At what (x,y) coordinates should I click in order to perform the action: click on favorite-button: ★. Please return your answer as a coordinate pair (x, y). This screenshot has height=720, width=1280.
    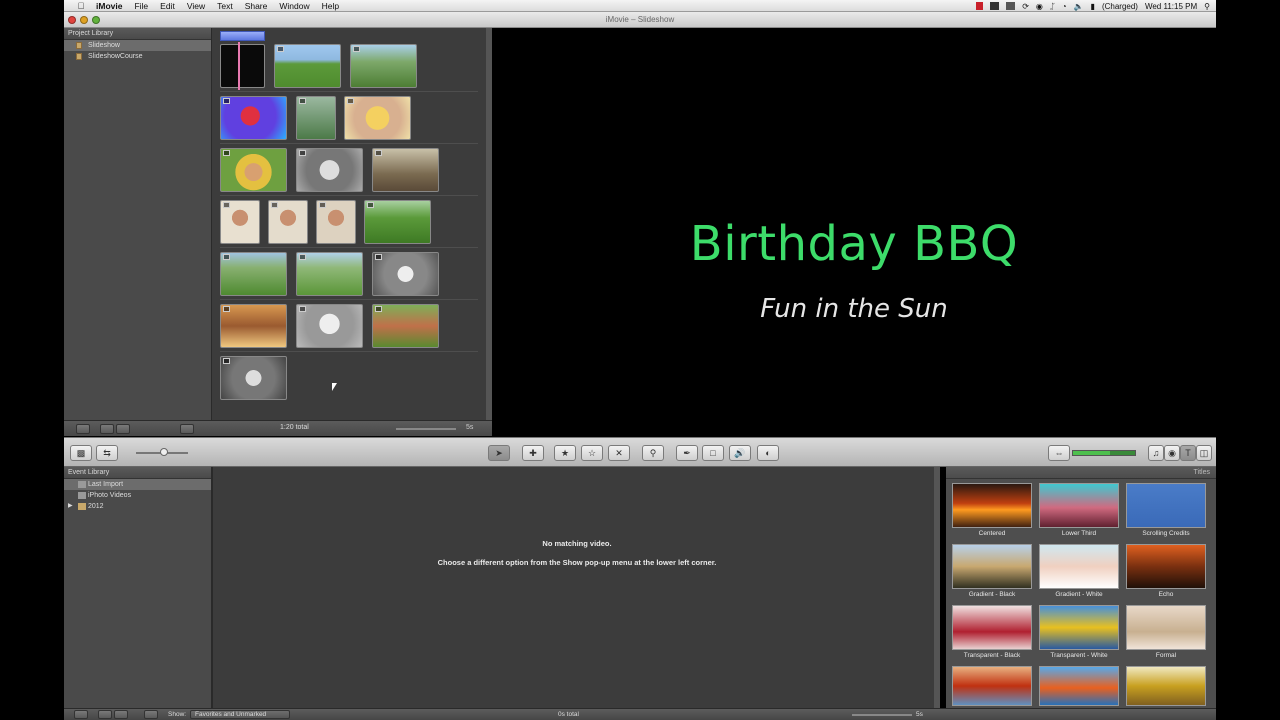
    Looking at the image, I should click on (565, 453).